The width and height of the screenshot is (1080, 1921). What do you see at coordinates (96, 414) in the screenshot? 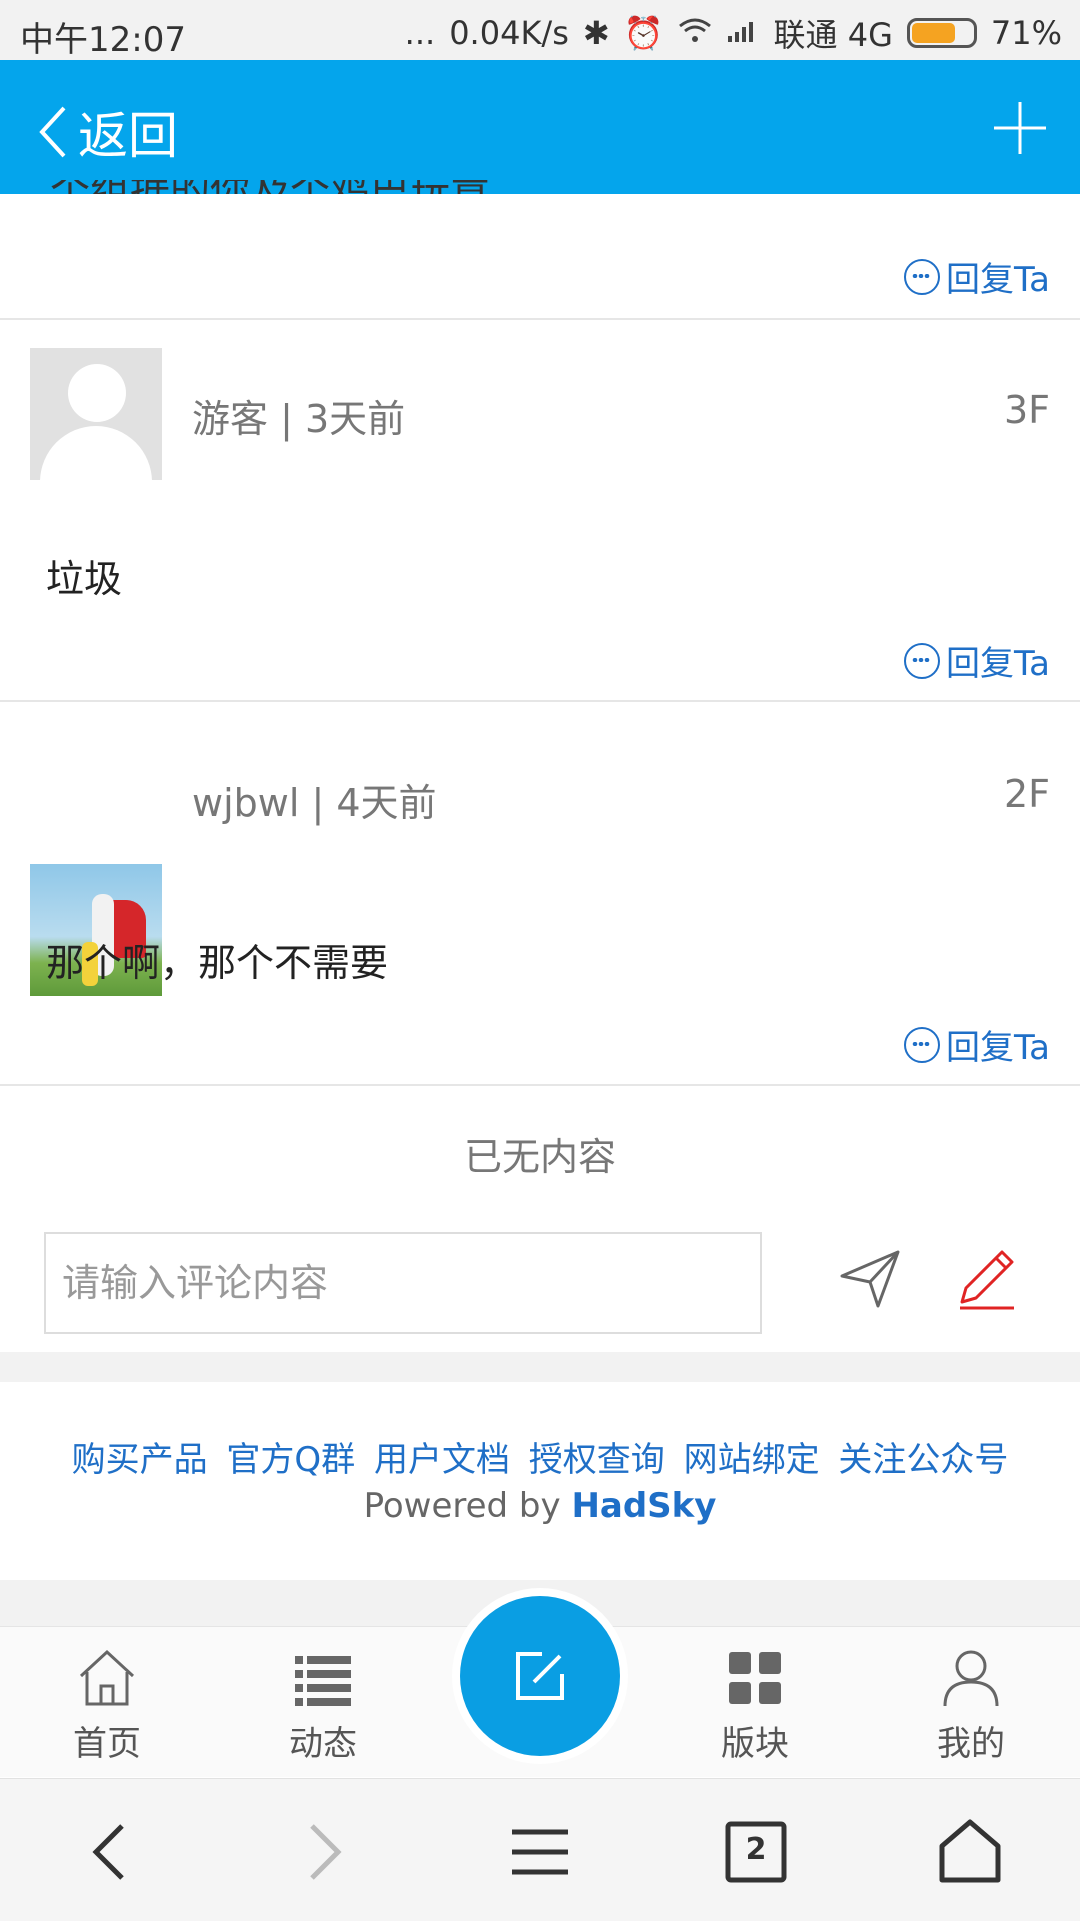
I see `avatar` at bounding box center [96, 414].